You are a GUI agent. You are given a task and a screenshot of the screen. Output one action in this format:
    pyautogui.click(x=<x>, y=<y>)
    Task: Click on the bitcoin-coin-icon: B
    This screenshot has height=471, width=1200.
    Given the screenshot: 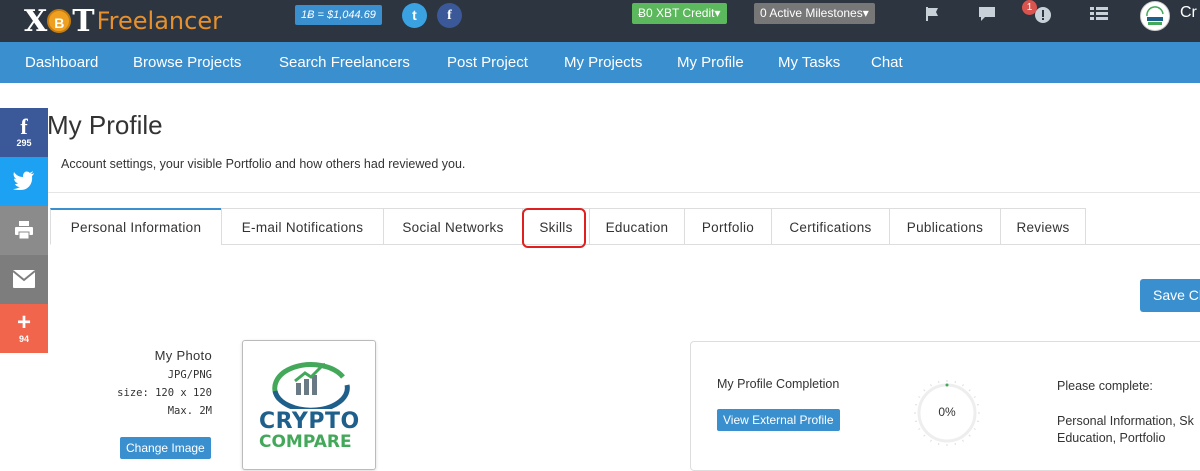 What is the action you would take?
    pyautogui.click(x=59, y=21)
    